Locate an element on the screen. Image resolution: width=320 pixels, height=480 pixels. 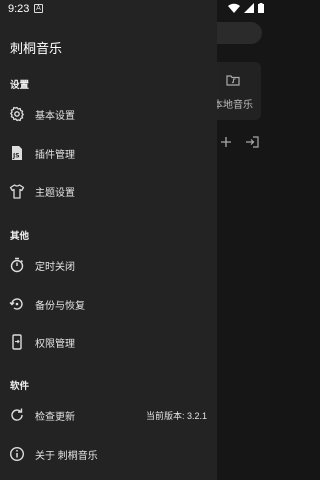
svg-text: JS is located at coordinates (16, 156).